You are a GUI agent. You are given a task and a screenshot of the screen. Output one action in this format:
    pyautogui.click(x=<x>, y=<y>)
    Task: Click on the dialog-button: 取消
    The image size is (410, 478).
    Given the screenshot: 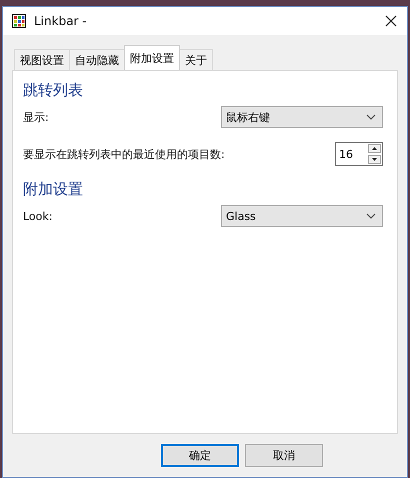 What is the action you would take?
    pyautogui.click(x=284, y=455)
    